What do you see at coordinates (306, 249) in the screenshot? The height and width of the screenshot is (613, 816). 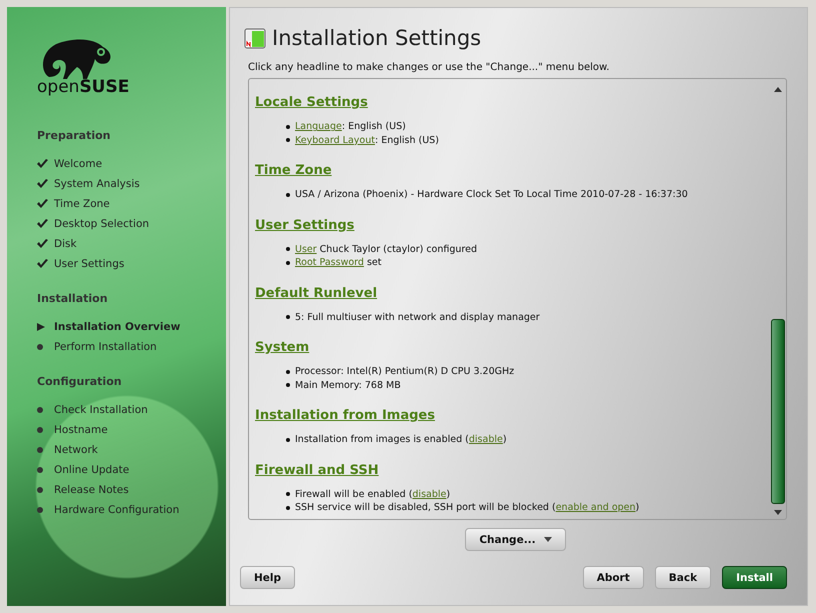 I see `setting-link: User` at bounding box center [306, 249].